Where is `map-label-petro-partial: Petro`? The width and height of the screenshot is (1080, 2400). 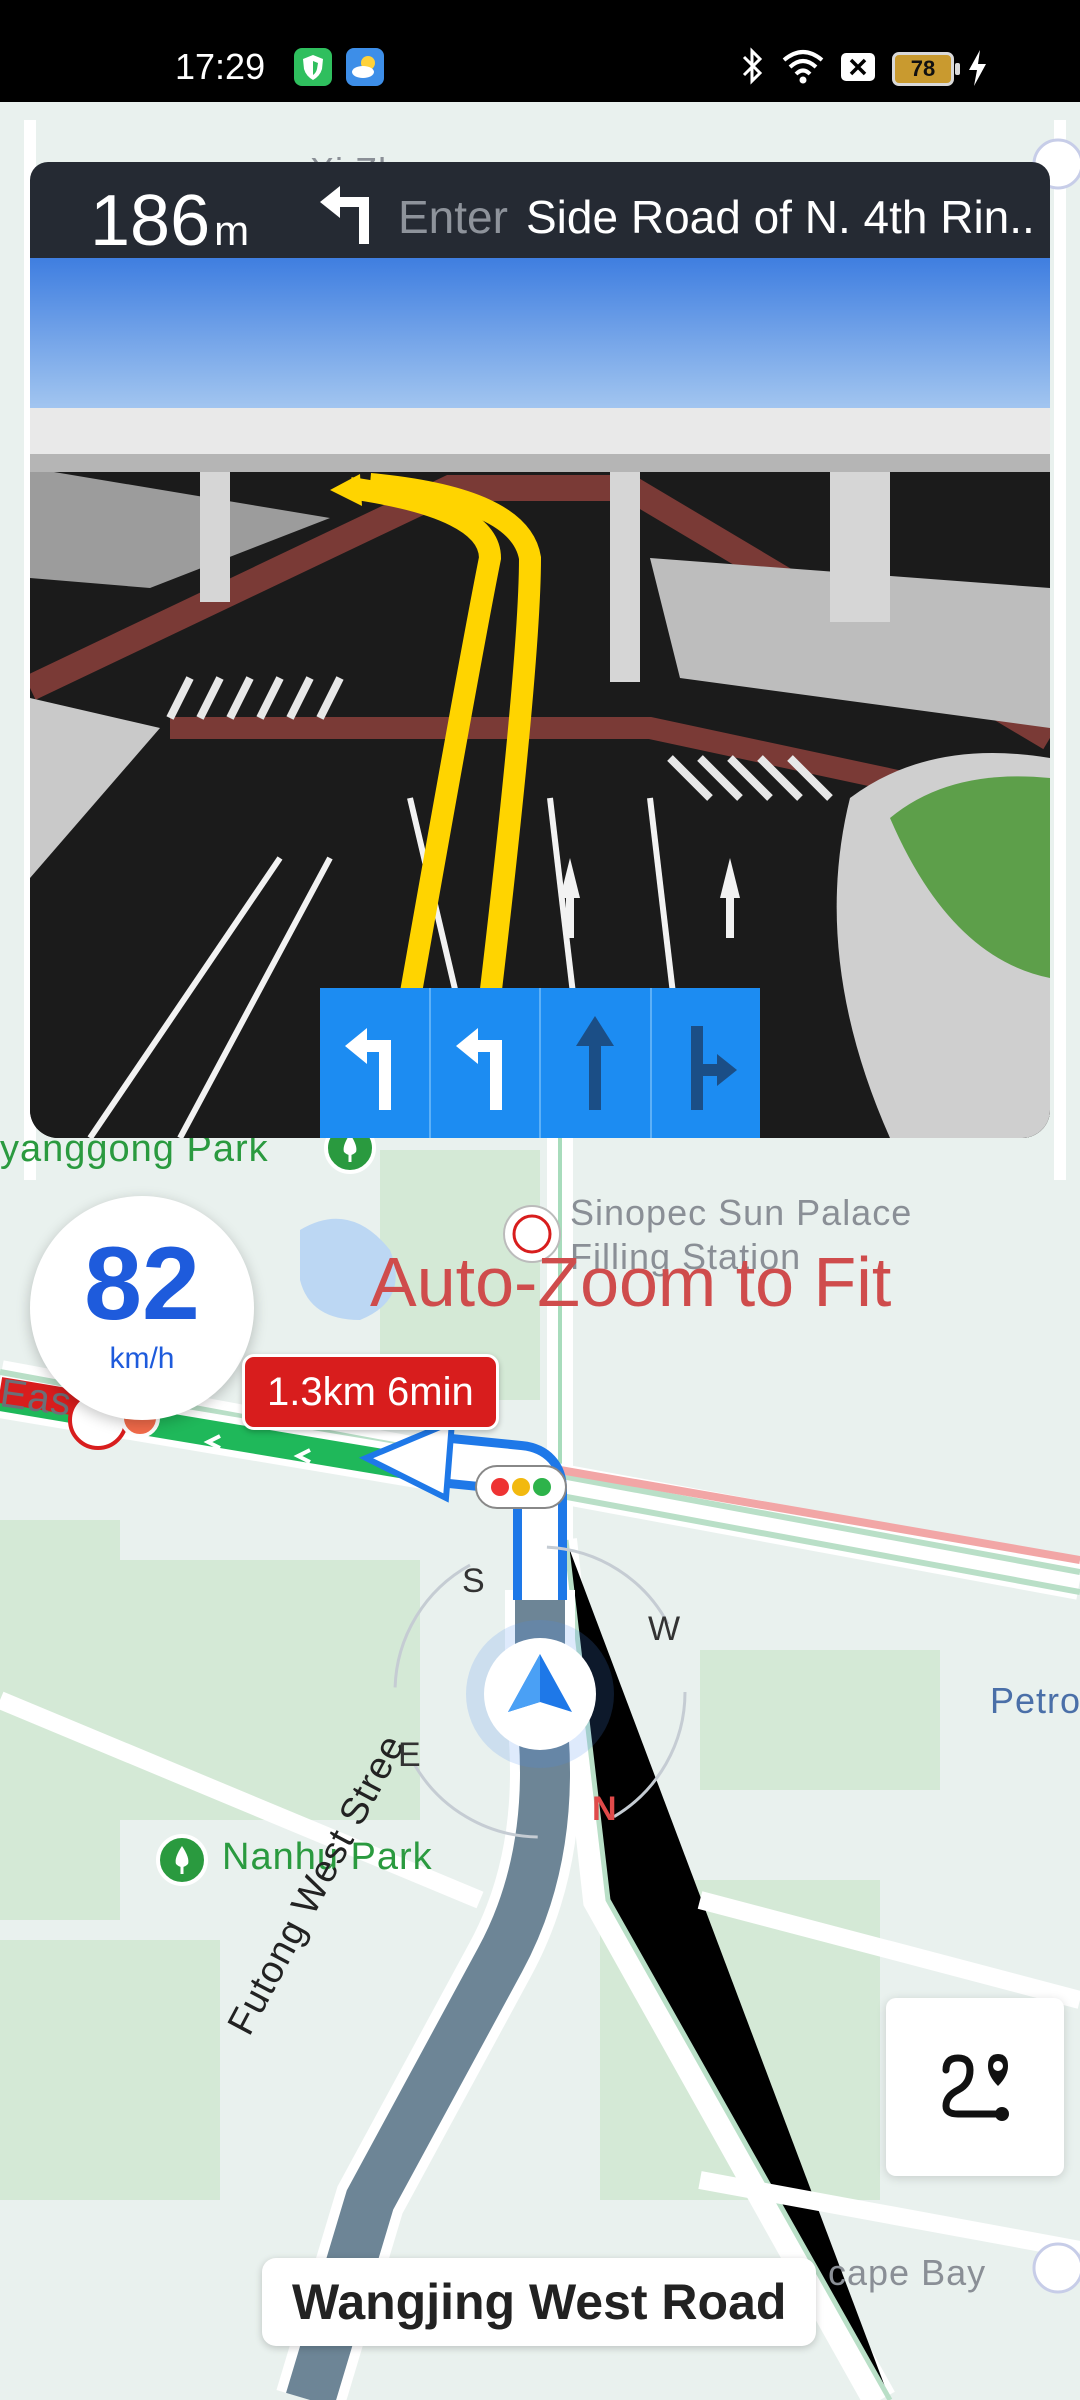 map-label-petro-partial: Petro is located at coordinates (1035, 1700).